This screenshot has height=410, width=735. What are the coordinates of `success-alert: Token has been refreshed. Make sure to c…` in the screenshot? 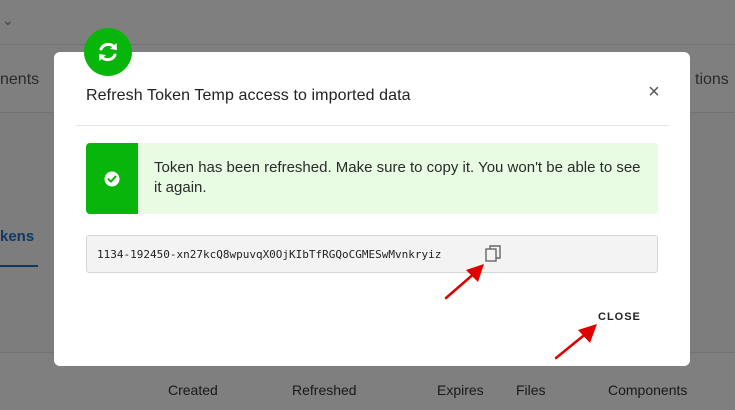 It's located at (372, 178).